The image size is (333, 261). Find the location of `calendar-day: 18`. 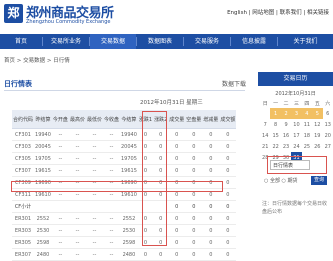

calendar-day: 18 is located at coordinates (307, 135).